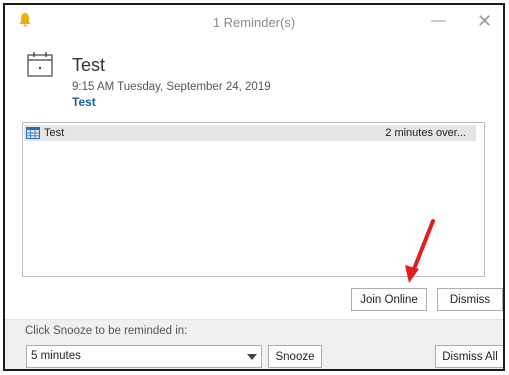 The image size is (509, 375). I want to click on minimize-button: —, so click(438, 21).